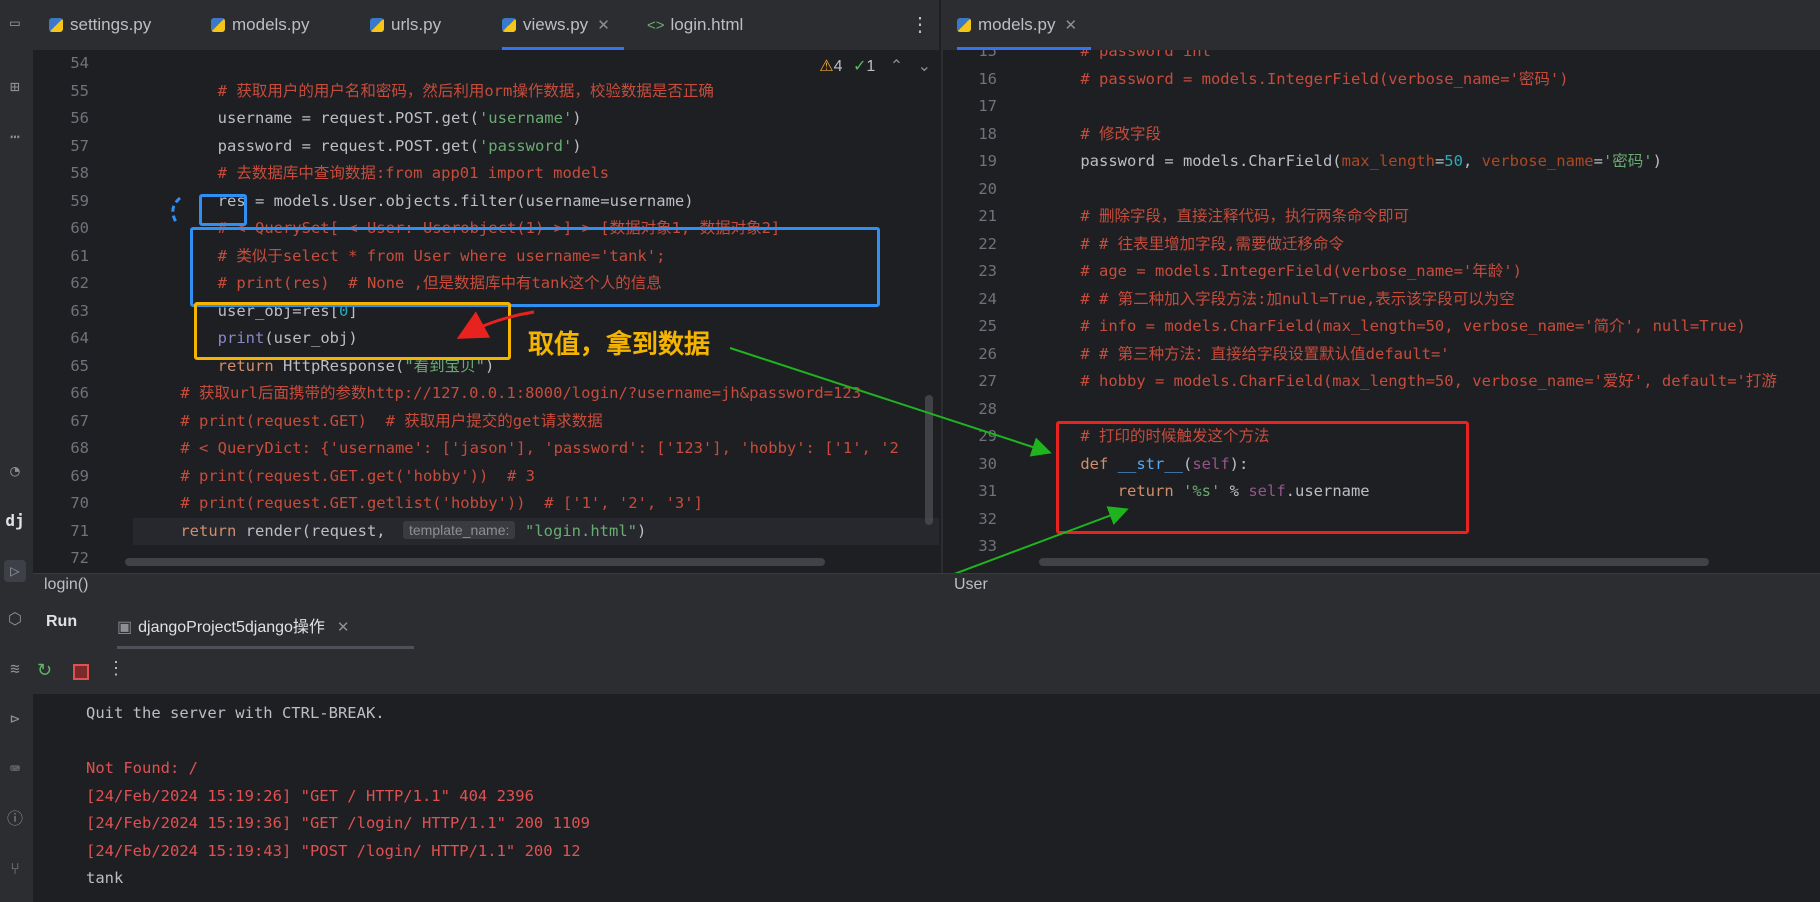  I want to click on console-line: tank, so click(105, 878).